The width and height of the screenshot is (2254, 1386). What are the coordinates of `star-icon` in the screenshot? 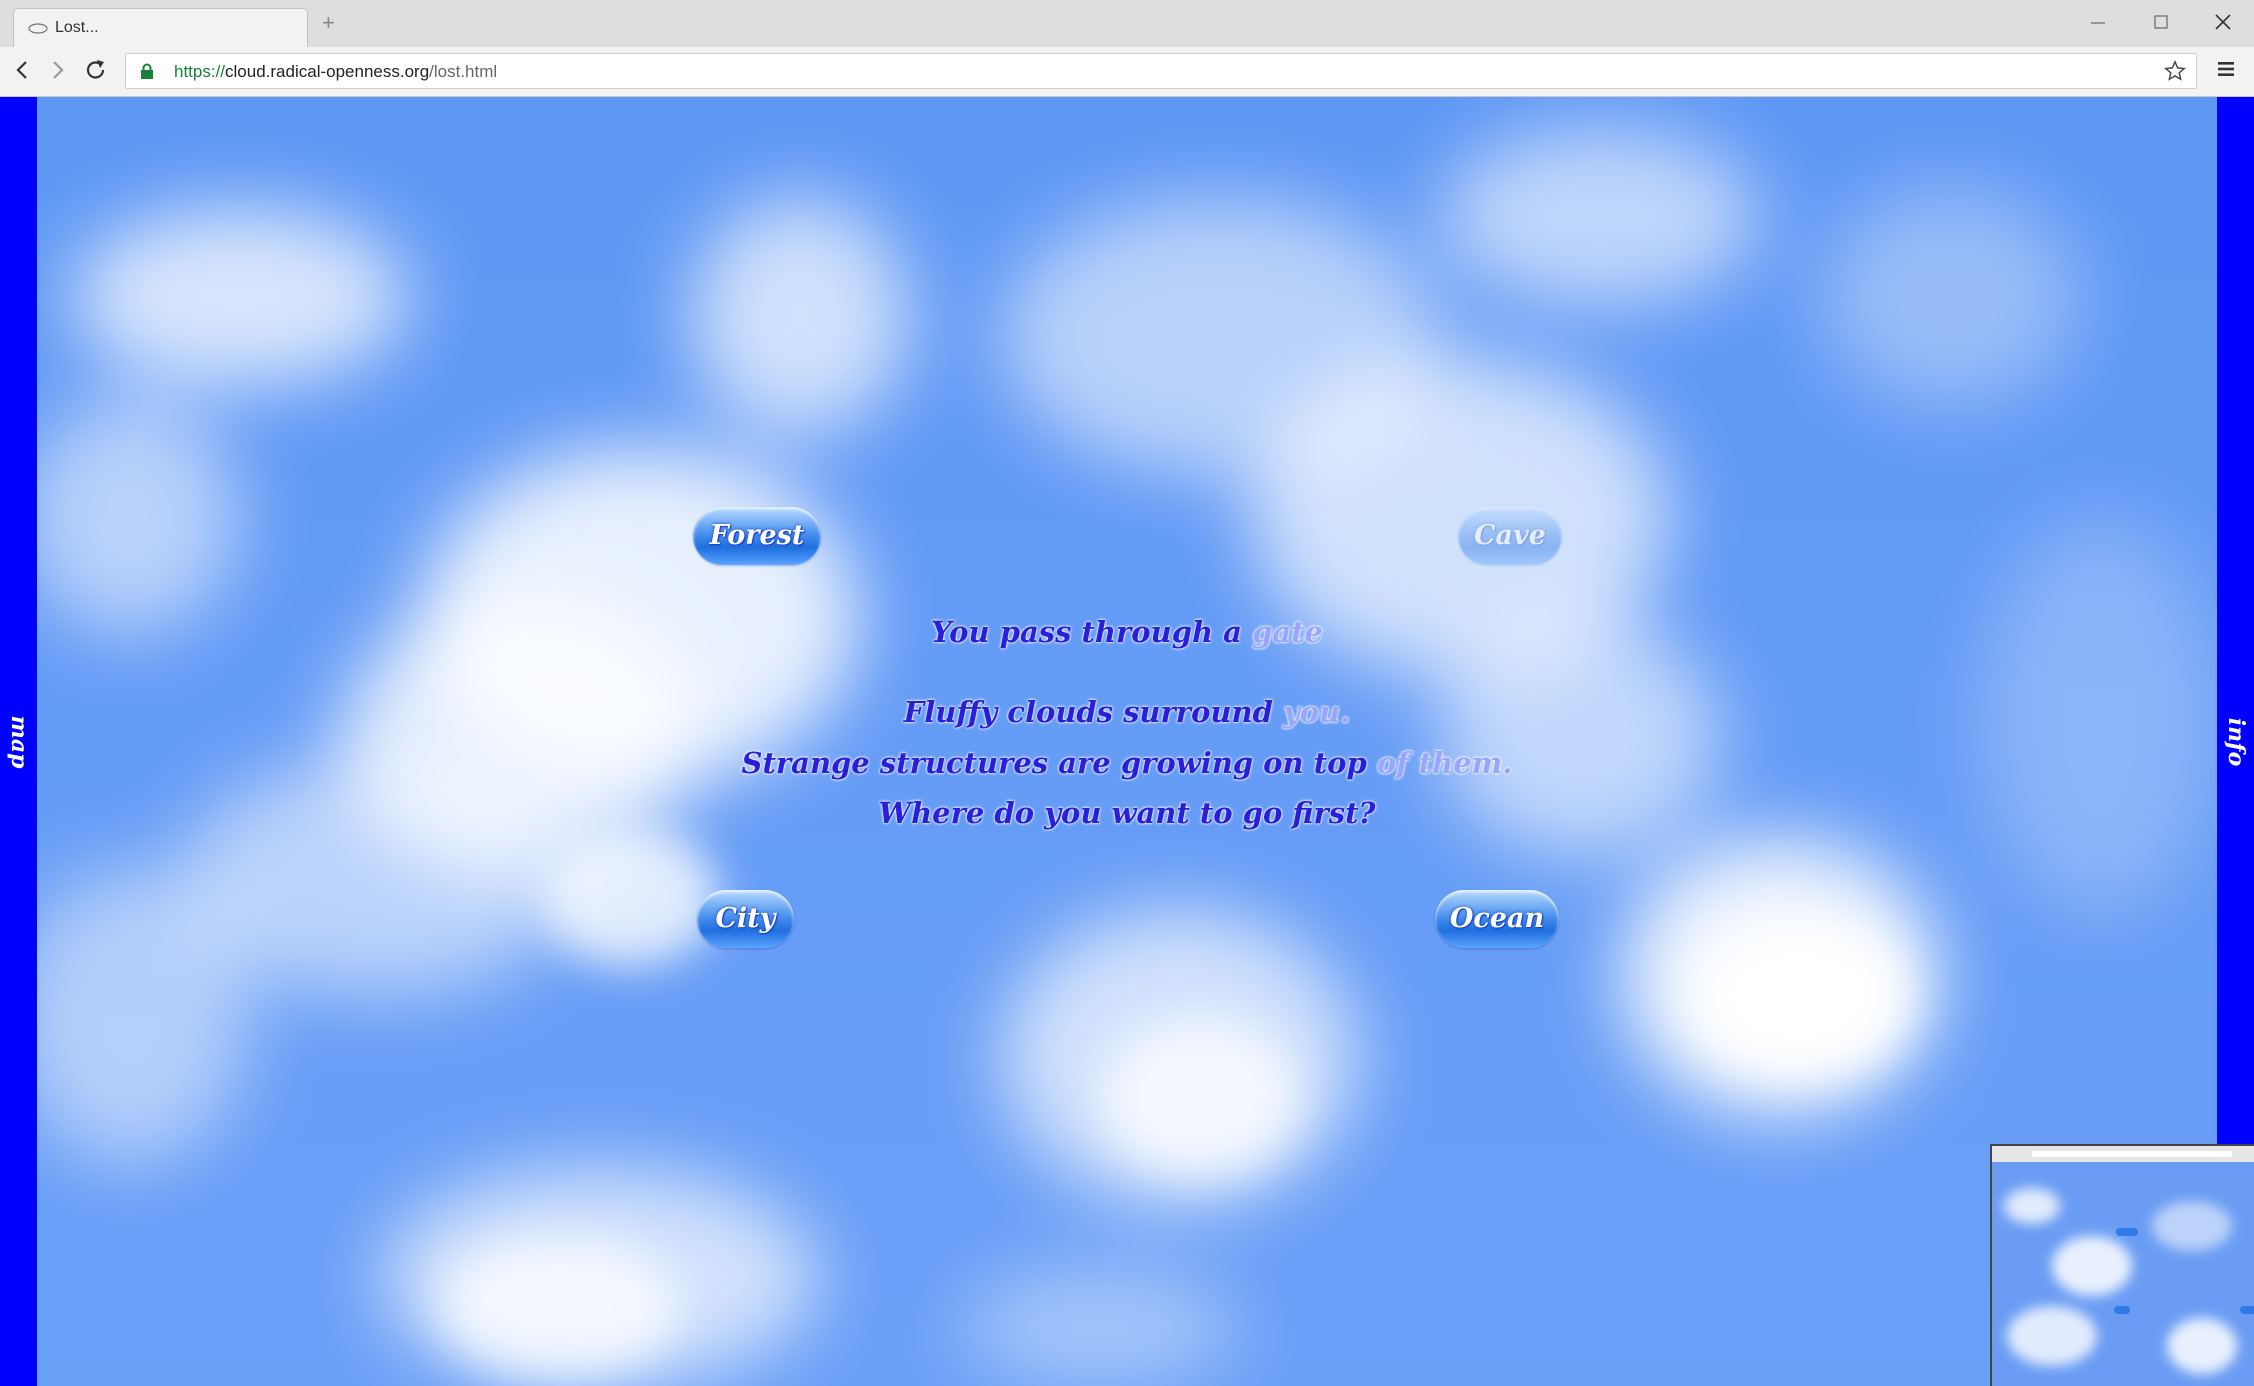 It's located at (2175, 71).